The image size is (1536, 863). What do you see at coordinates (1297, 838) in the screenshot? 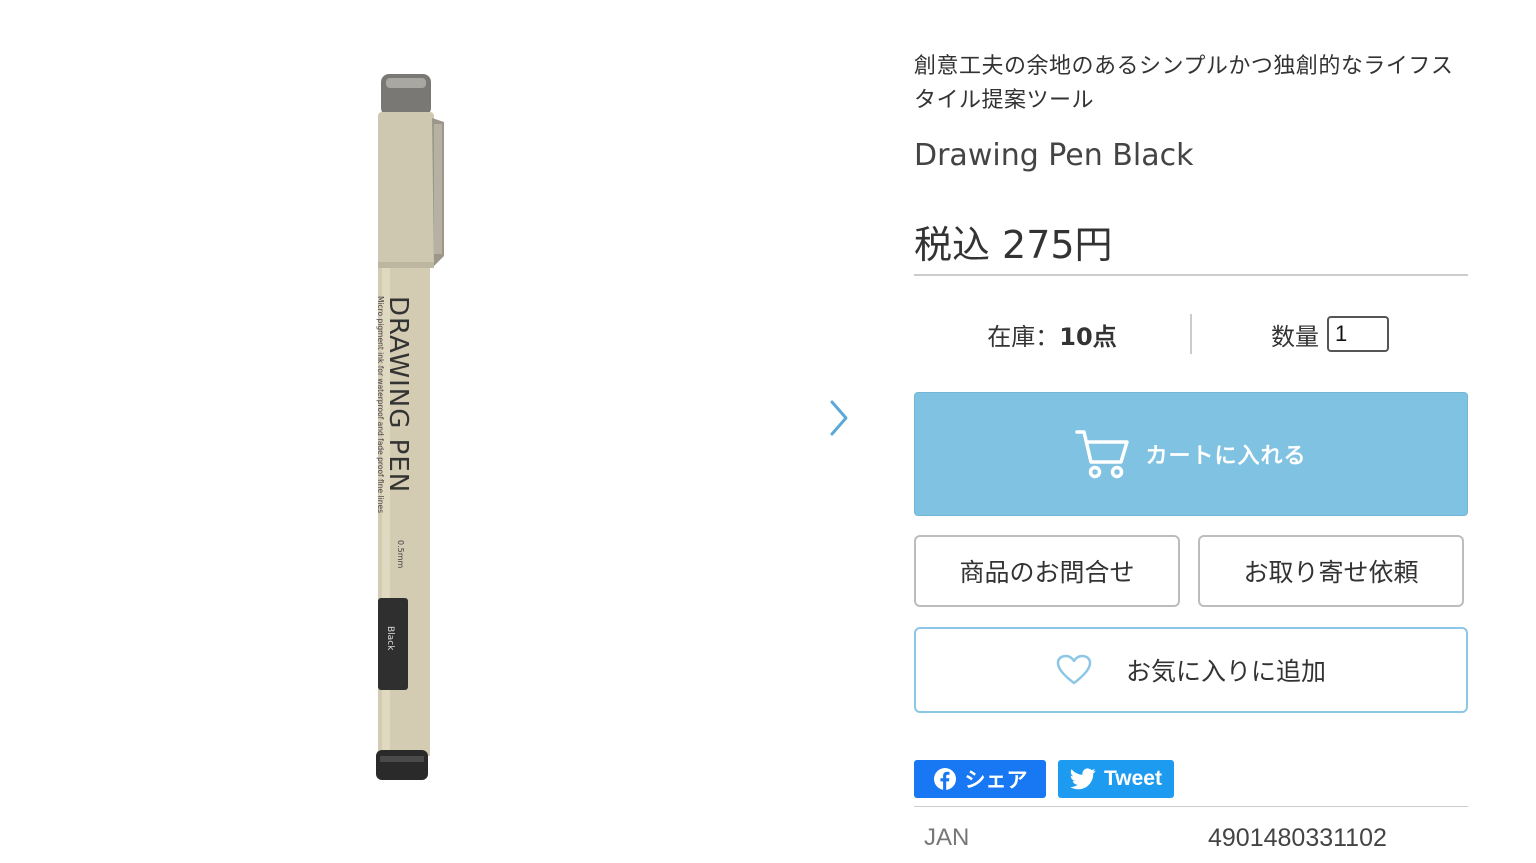
I see `jan-value: 4901480331102` at bounding box center [1297, 838].